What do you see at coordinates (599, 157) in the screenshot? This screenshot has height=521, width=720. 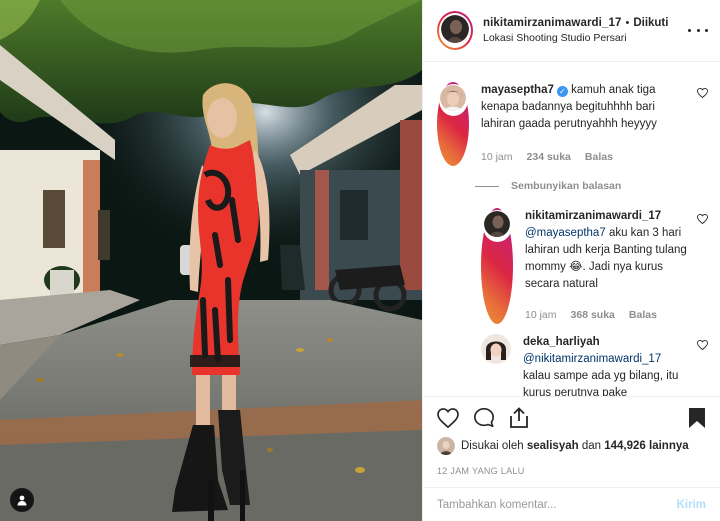 I see `reply-button: Balas` at bounding box center [599, 157].